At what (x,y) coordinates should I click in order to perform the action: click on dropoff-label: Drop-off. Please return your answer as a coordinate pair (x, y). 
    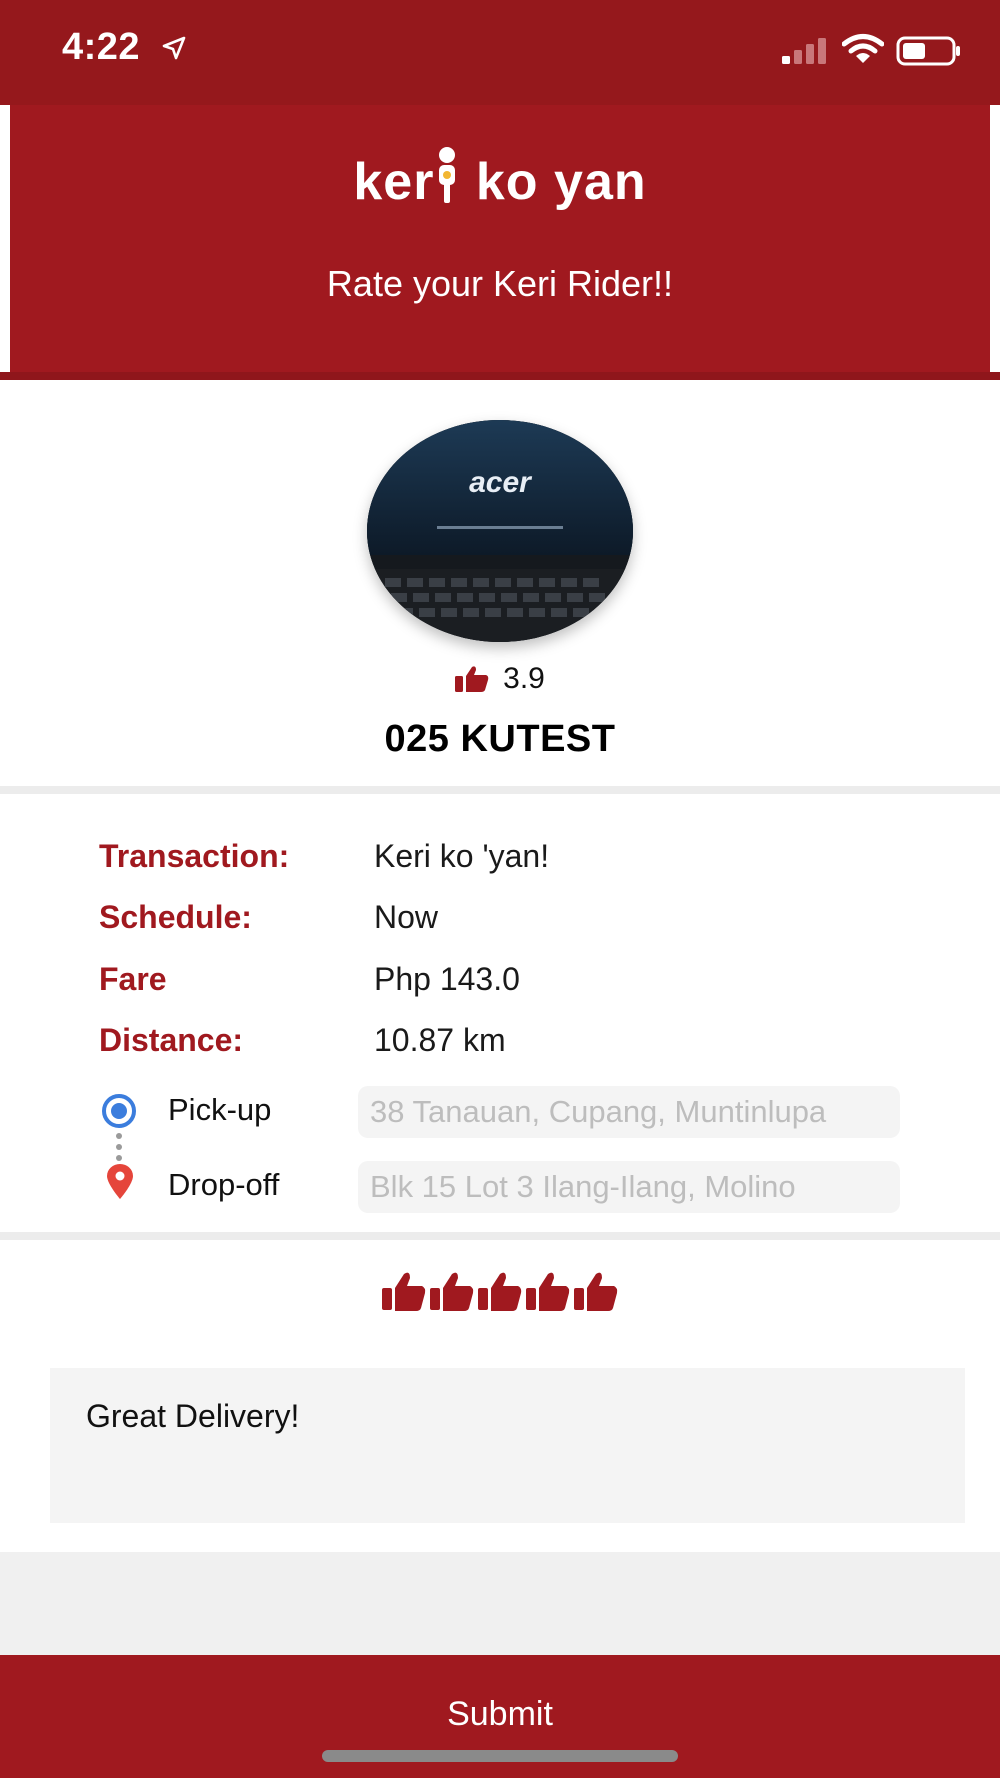
    Looking at the image, I should click on (224, 1184).